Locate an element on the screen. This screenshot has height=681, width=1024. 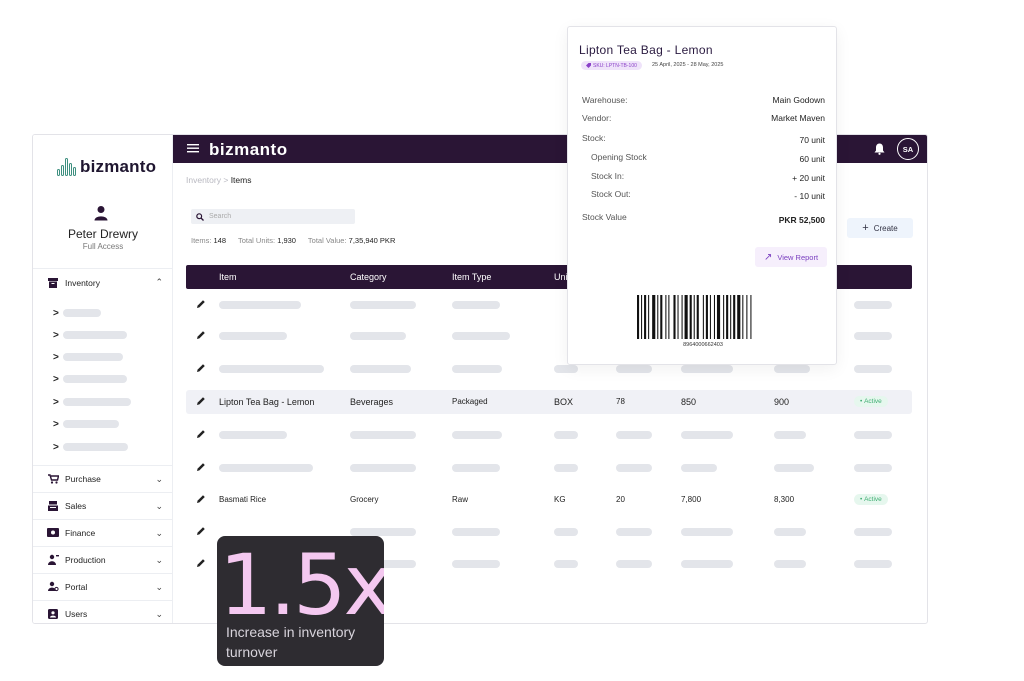
detail-label: Vendor: is located at coordinates (597, 118).